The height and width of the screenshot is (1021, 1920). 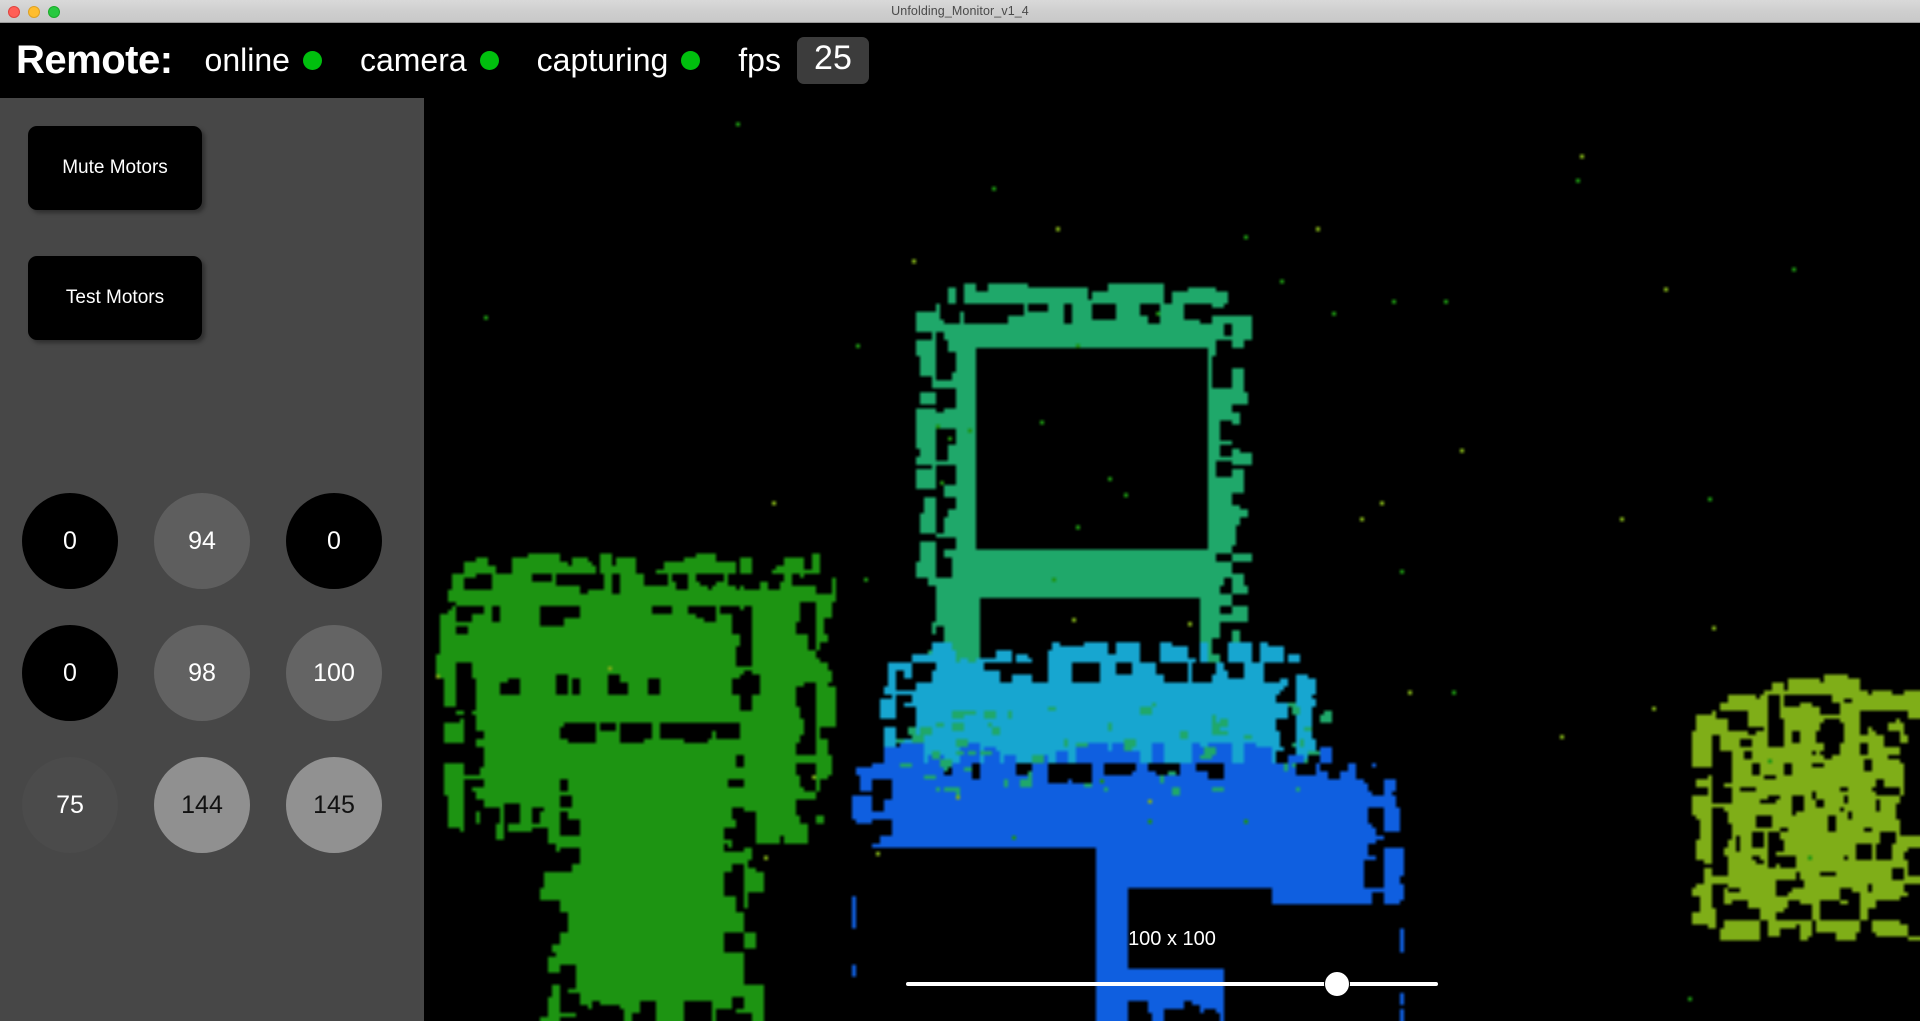 I want to click on status-led-capturing, so click(x=691, y=60).